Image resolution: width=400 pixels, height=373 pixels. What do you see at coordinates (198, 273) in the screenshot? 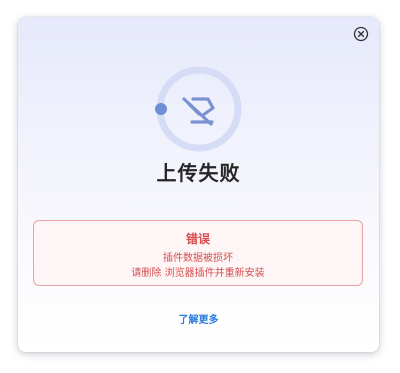
I see `error-message-line2: 请删除 浏览器插件并重新安装` at bounding box center [198, 273].